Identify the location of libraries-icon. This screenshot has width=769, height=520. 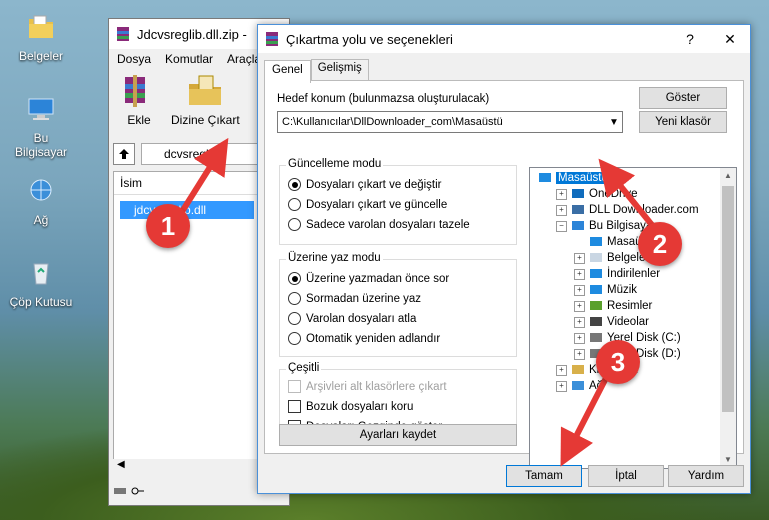
(578, 369).